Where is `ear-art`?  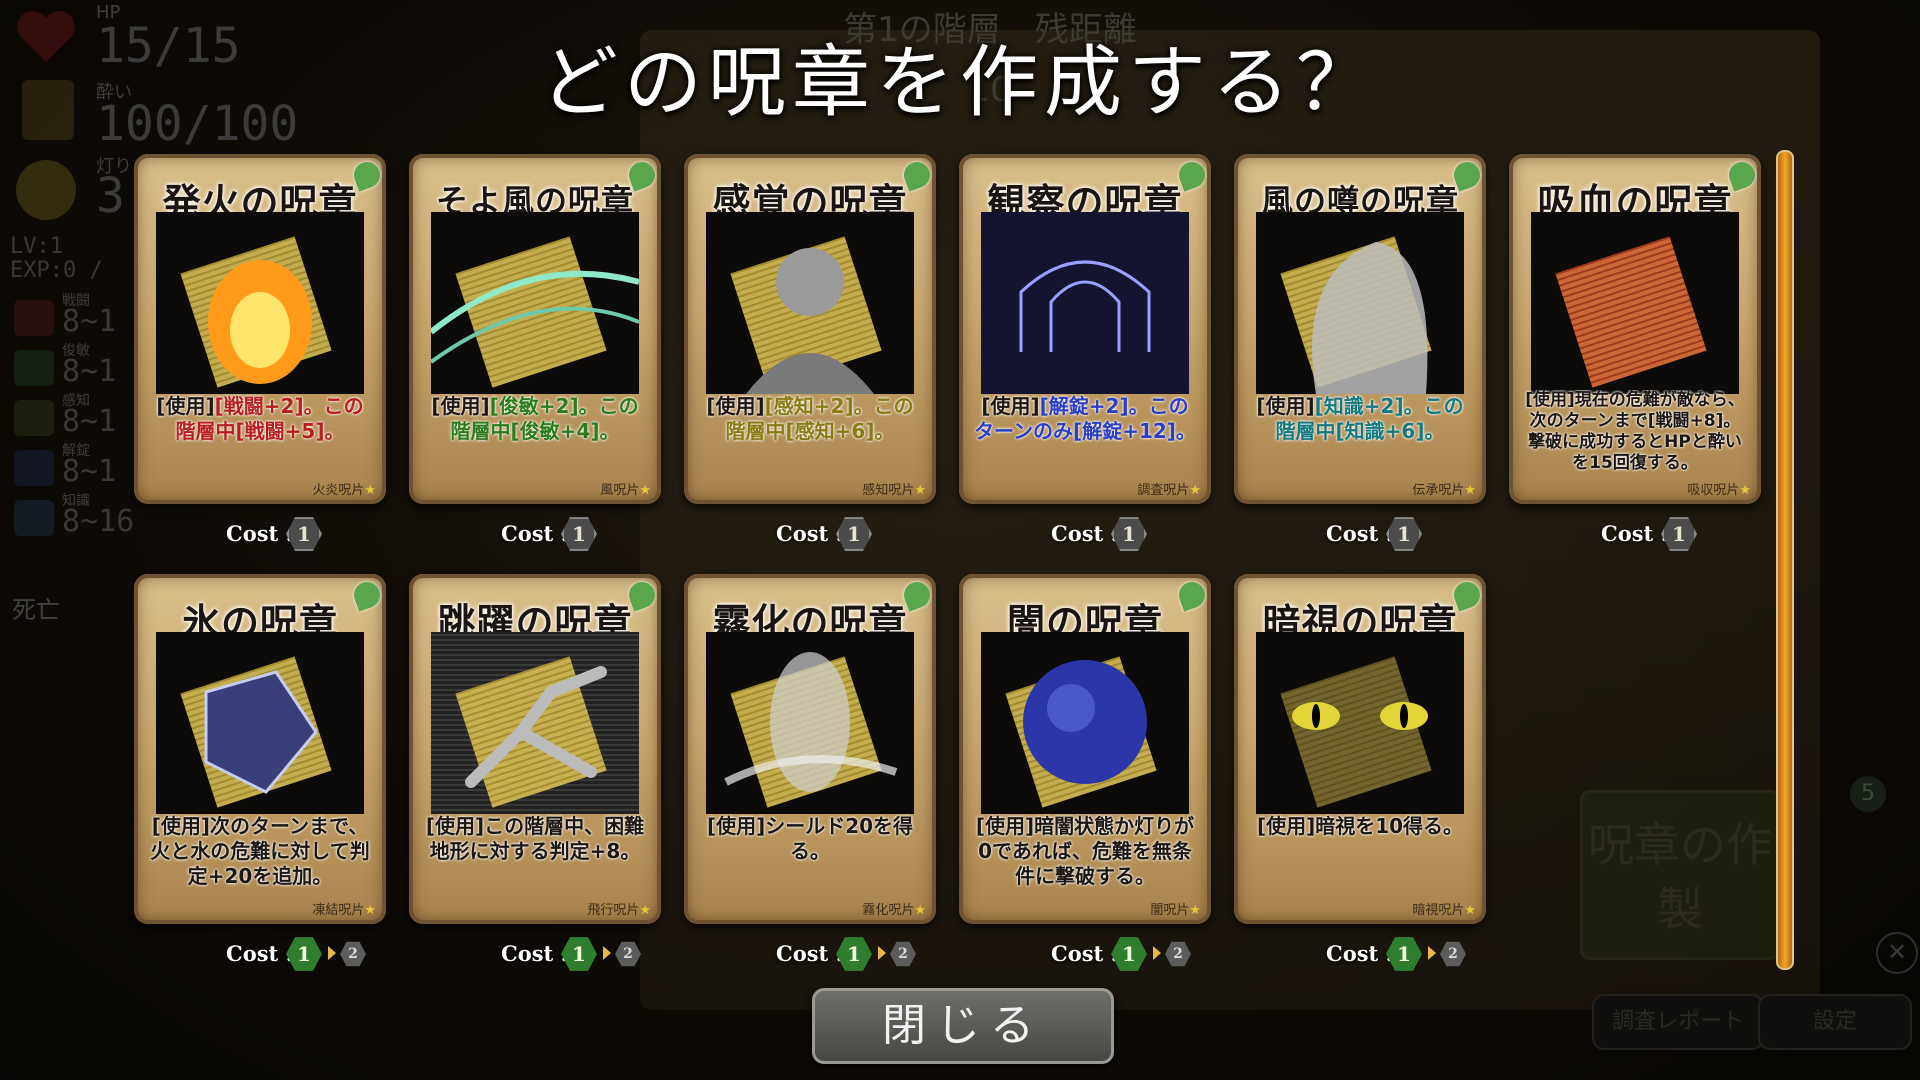 ear-art is located at coordinates (1360, 303).